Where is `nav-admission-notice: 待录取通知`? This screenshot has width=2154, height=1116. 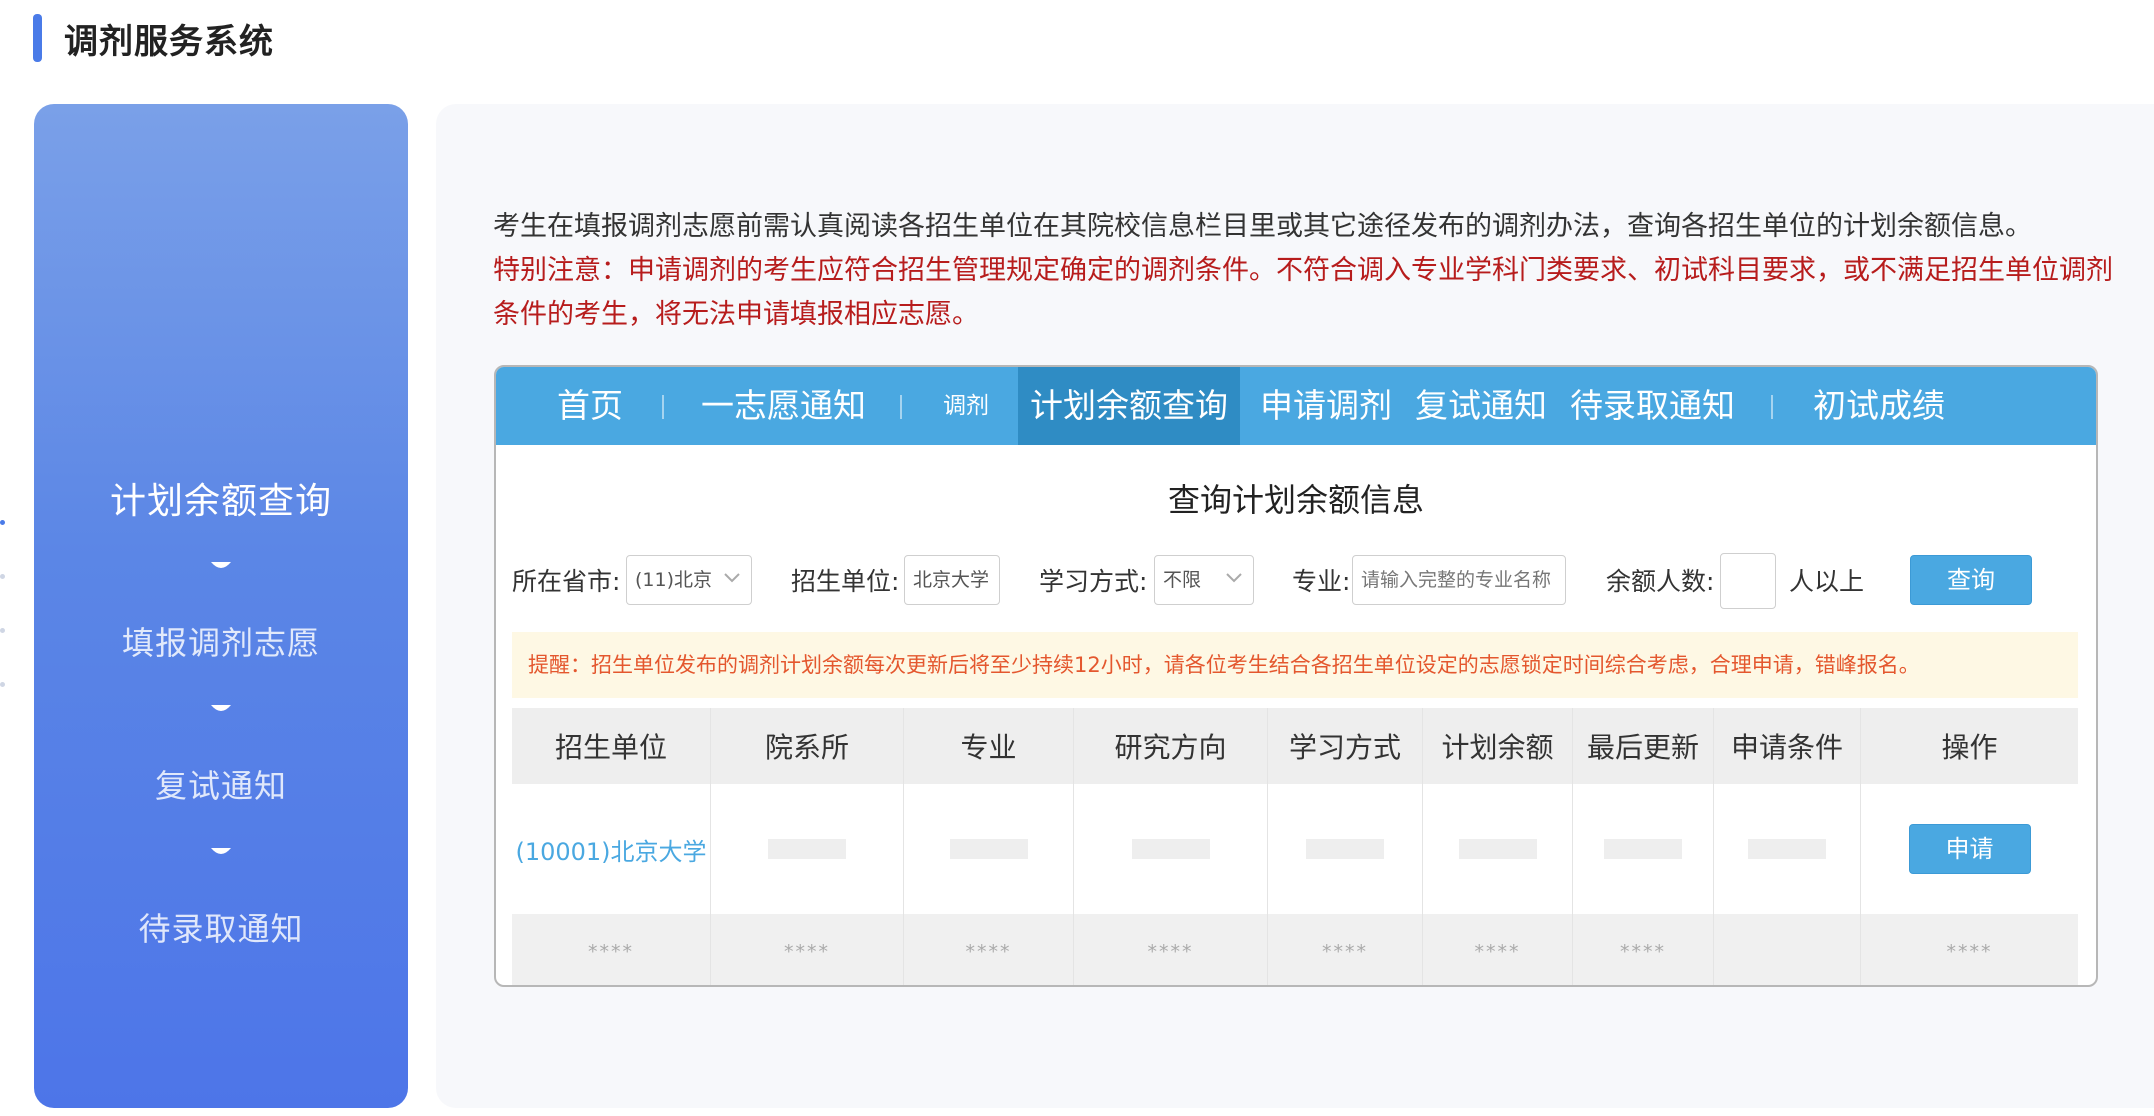 nav-admission-notice: 待录取通知 is located at coordinates (1652, 406).